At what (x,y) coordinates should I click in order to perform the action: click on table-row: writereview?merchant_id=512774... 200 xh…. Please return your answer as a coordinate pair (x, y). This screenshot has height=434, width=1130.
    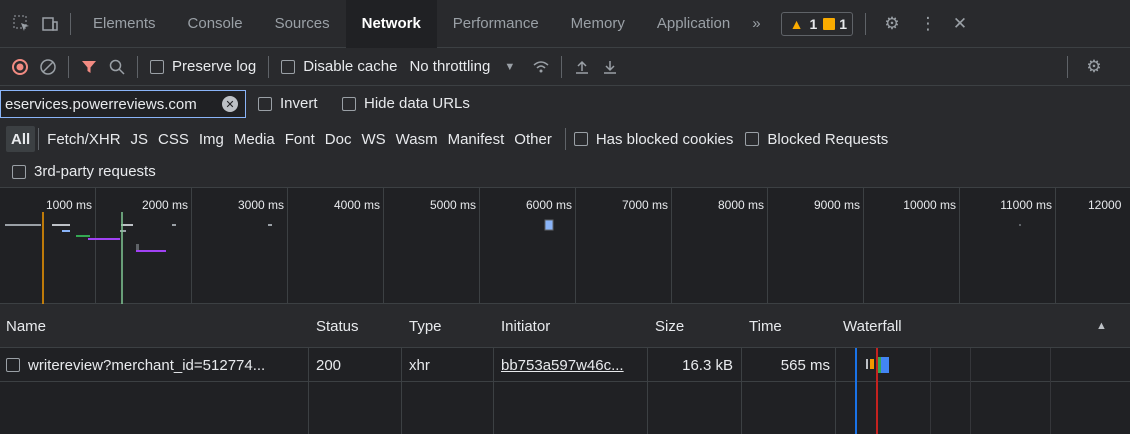
    Looking at the image, I should click on (565, 365).